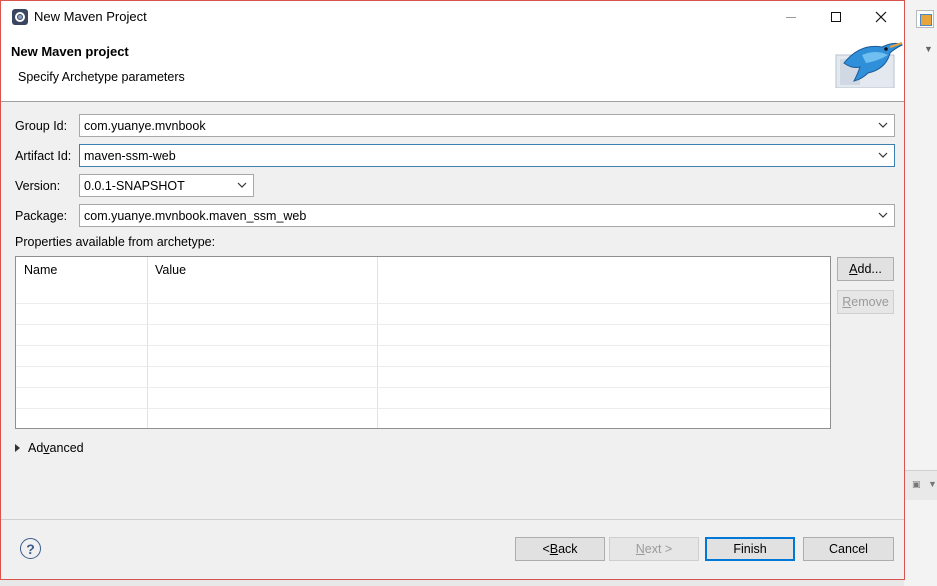  Describe the element at coordinates (869, 65) in the screenshot. I see `maven-bird-logo` at that location.